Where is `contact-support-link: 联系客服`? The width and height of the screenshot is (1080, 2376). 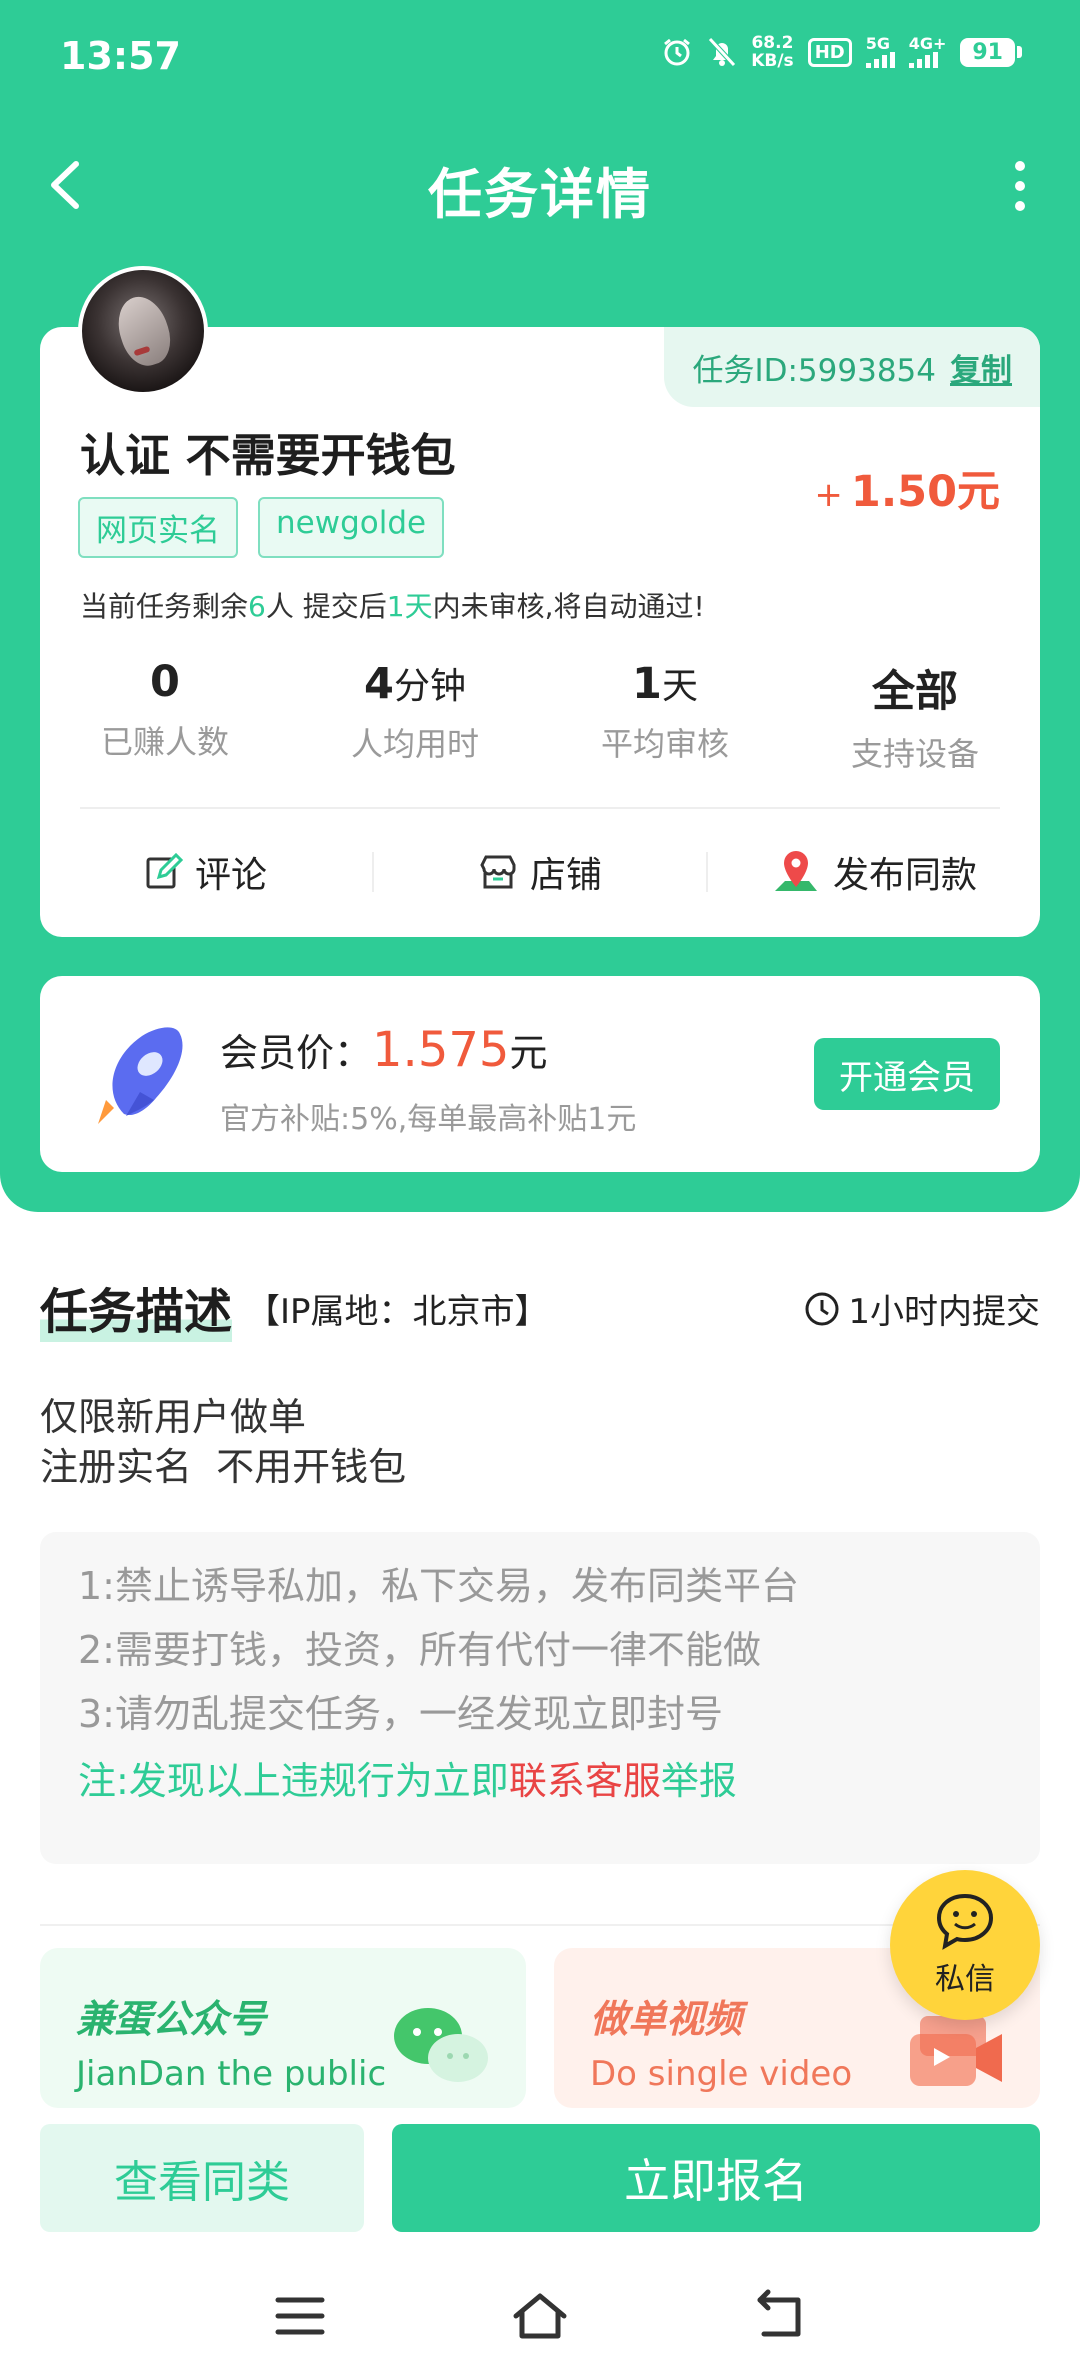 contact-support-link: 联系客服 is located at coordinates (585, 1781).